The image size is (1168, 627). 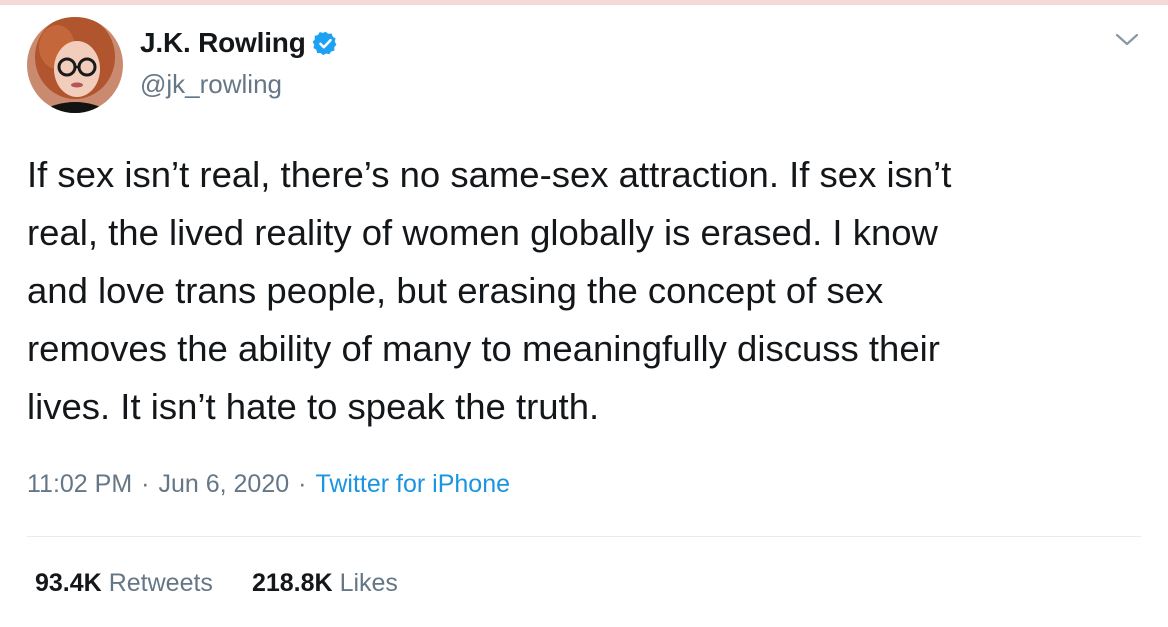 What do you see at coordinates (160, 583) in the screenshot?
I see `retweets-label: Retweets` at bounding box center [160, 583].